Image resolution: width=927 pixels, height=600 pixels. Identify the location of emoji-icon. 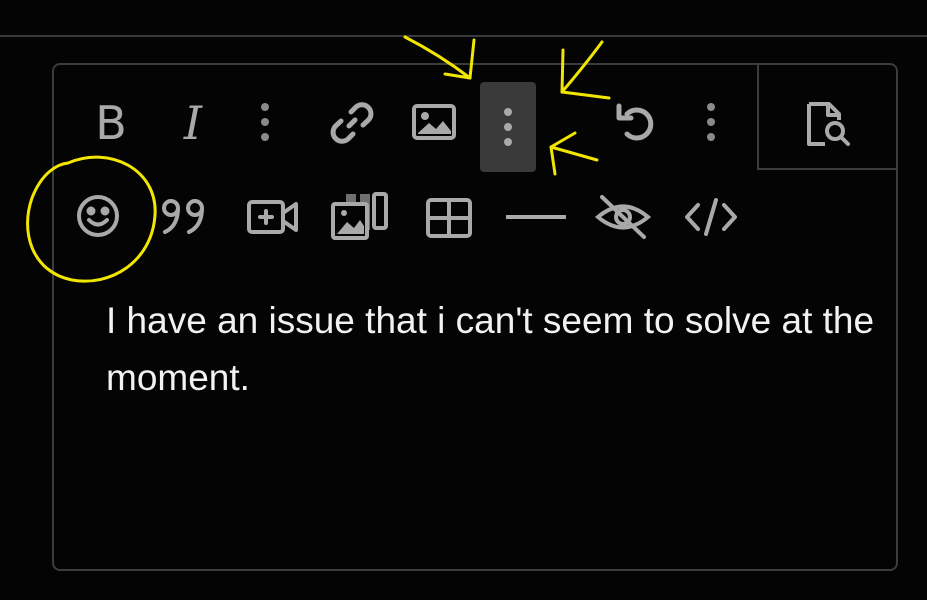
(98, 216).